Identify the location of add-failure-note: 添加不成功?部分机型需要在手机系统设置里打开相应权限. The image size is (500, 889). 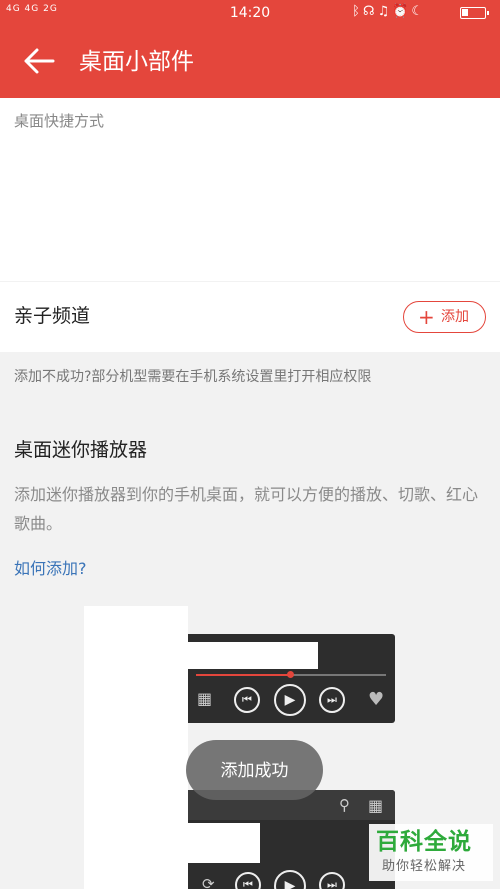
(193, 377).